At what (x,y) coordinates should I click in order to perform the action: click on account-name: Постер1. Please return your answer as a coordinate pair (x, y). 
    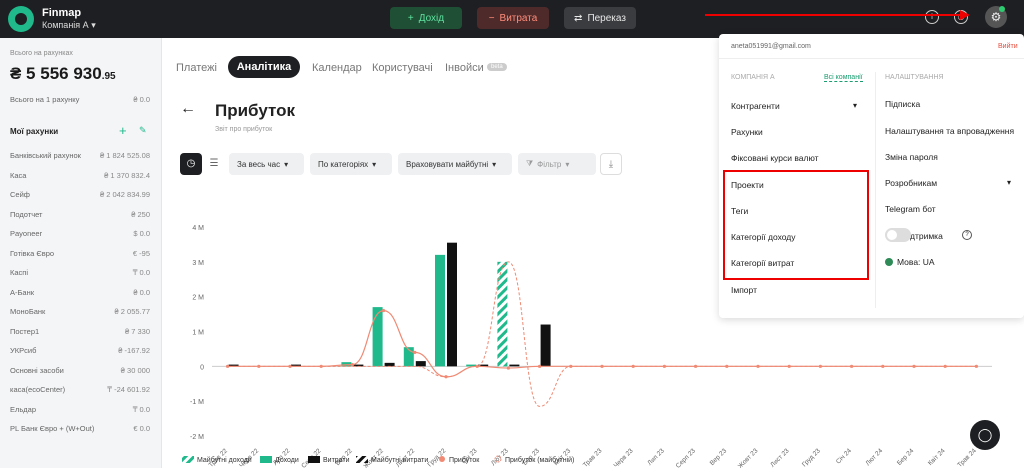
    Looking at the image, I should click on (24, 331).